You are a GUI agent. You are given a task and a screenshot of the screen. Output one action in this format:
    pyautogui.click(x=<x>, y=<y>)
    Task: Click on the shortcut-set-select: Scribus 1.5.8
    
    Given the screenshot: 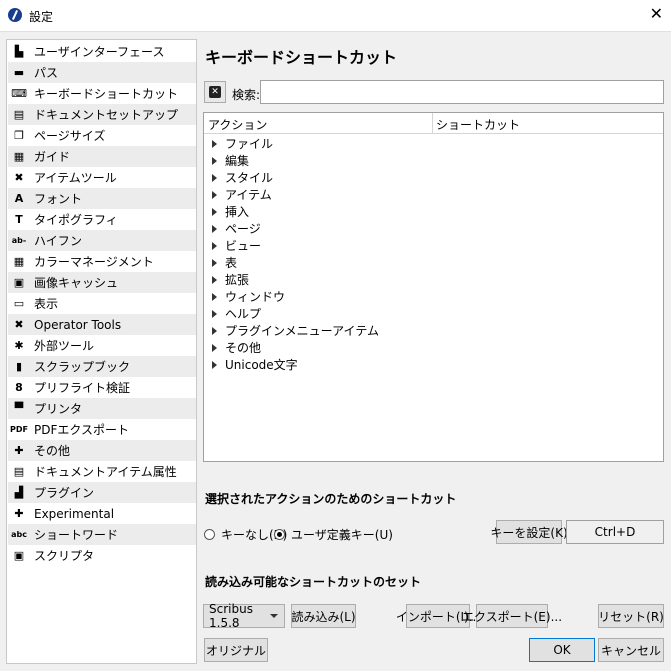 What is the action you would take?
    pyautogui.click(x=244, y=616)
    